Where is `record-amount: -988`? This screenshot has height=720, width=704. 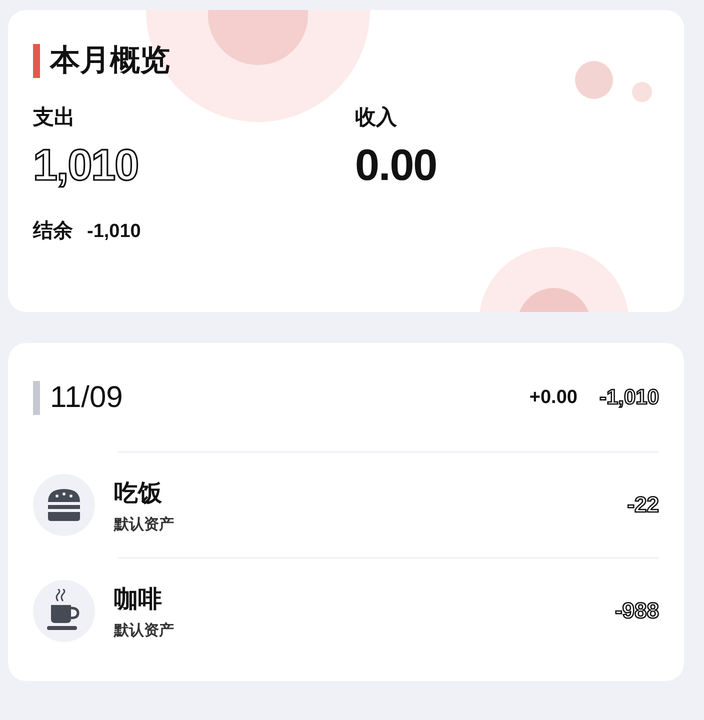
record-amount: -988 is located at coordinates (636, 611).